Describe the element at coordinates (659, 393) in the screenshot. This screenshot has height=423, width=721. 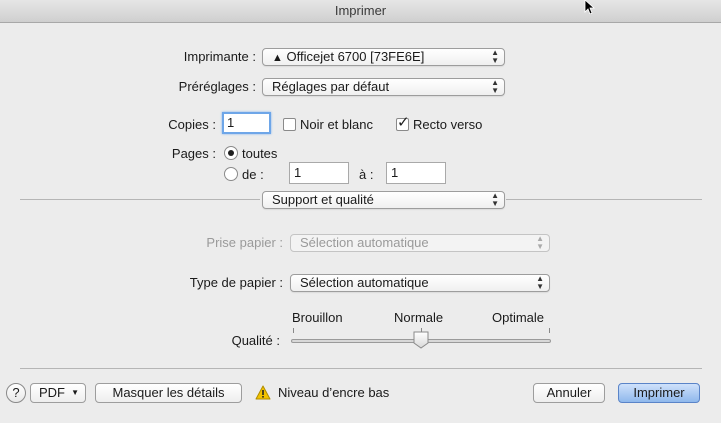
I see `print-button: Imprimer` at that location.